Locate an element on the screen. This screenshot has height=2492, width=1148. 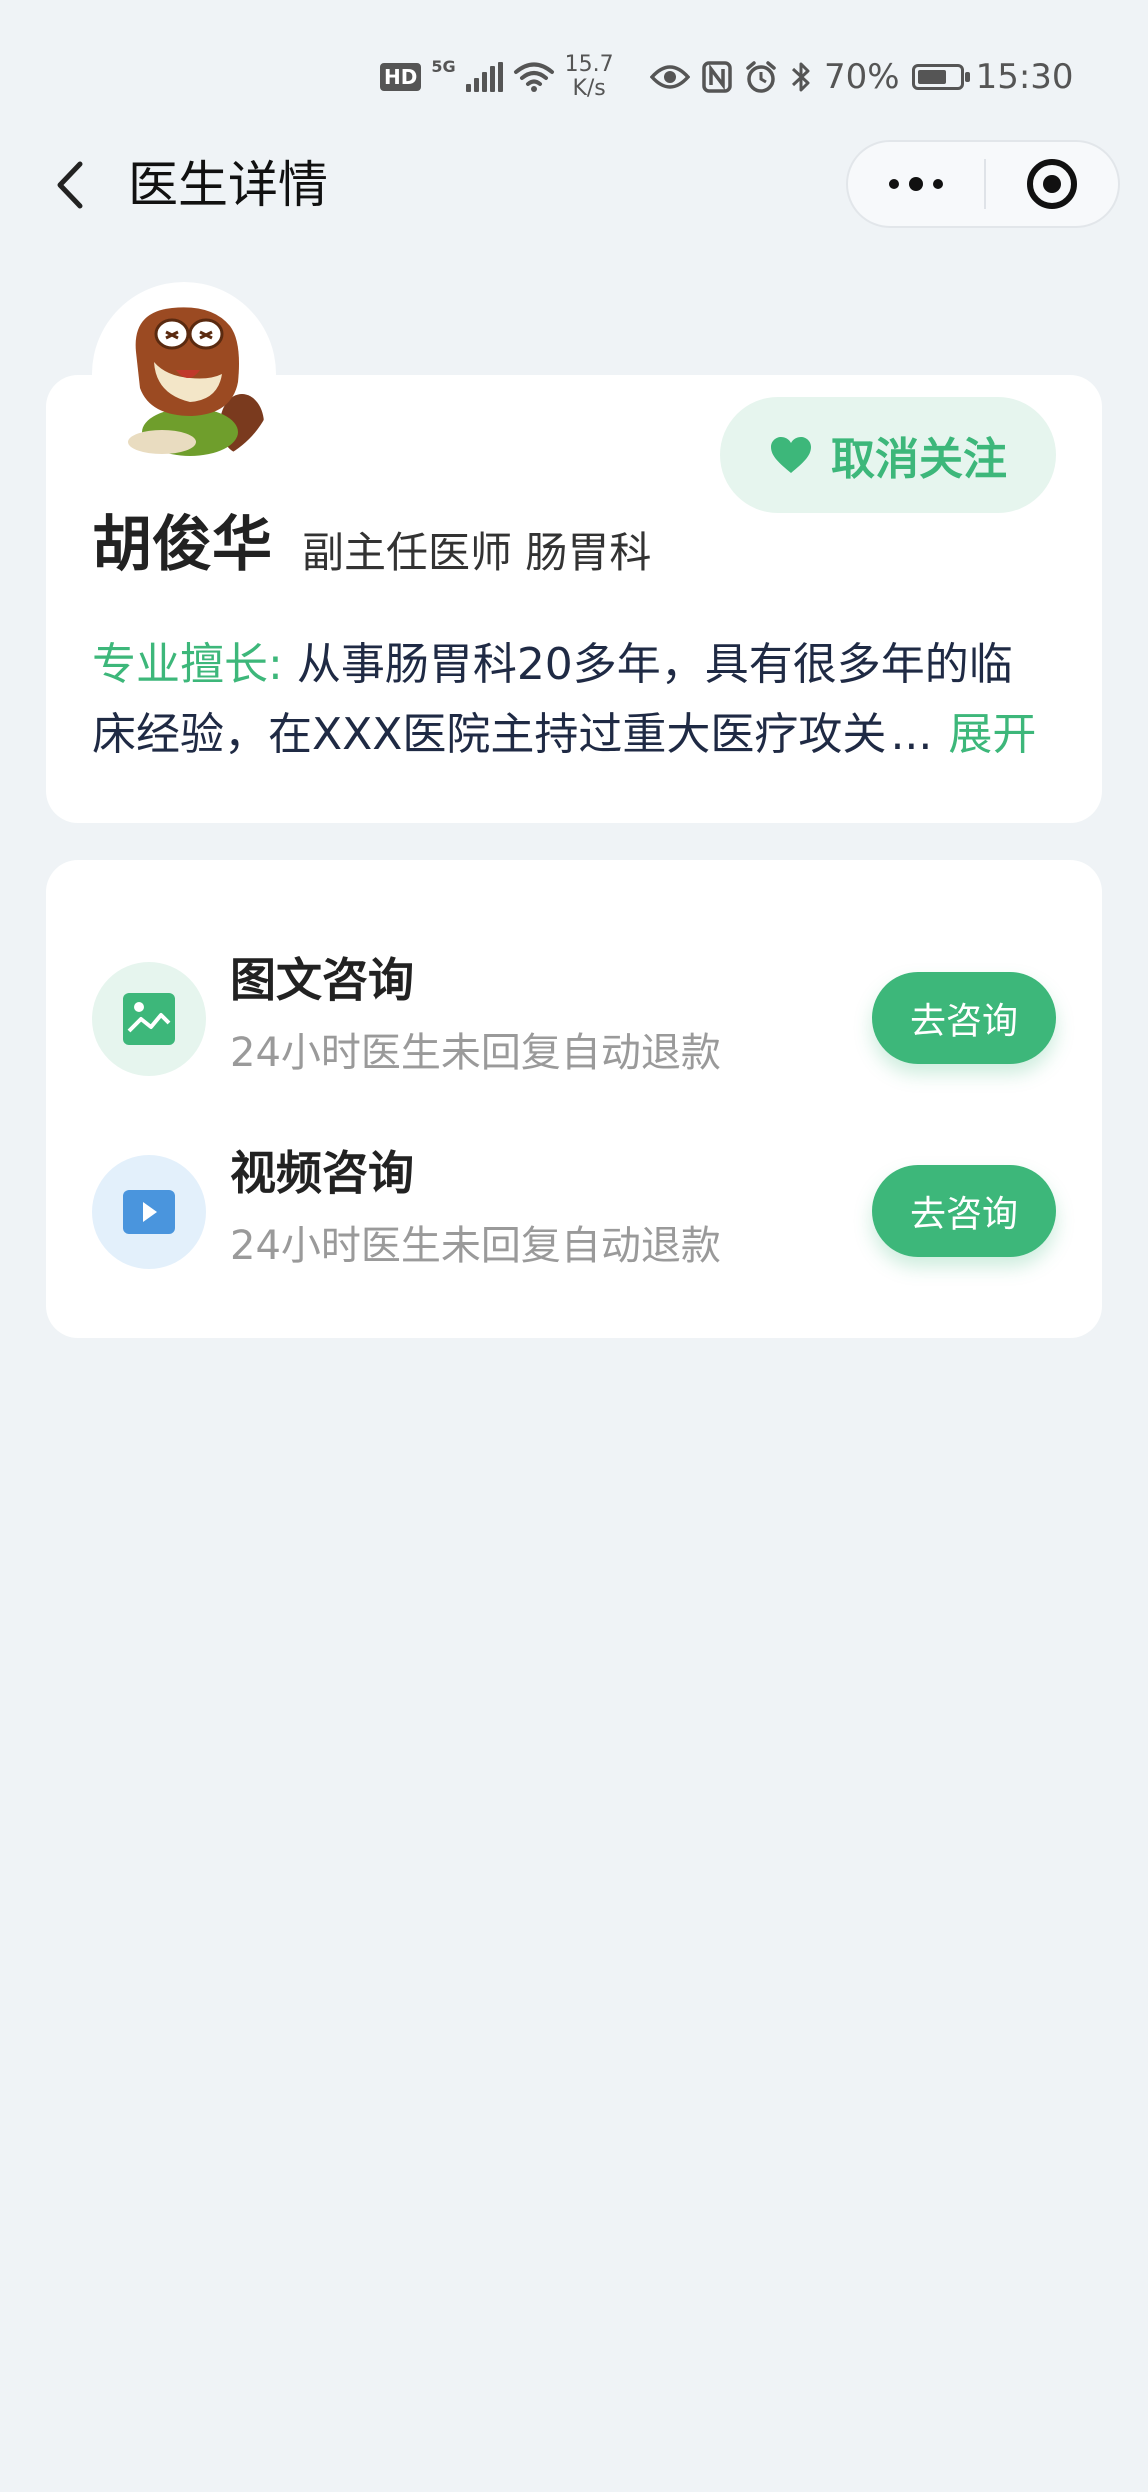
speed-unit: K/s is located at coordinates (589, 88).